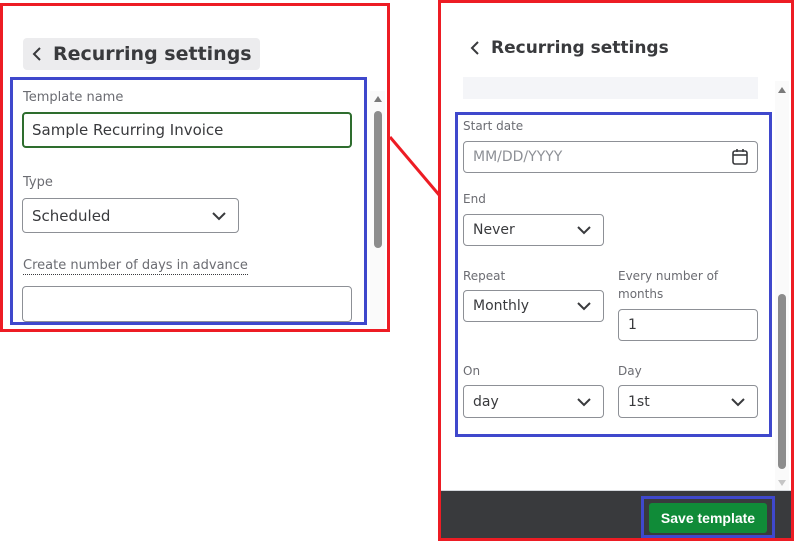 The width and height of the screenshot is (798, 541). I want to click on start-date-input: MM/DD/YYYY, so click(610, 157).